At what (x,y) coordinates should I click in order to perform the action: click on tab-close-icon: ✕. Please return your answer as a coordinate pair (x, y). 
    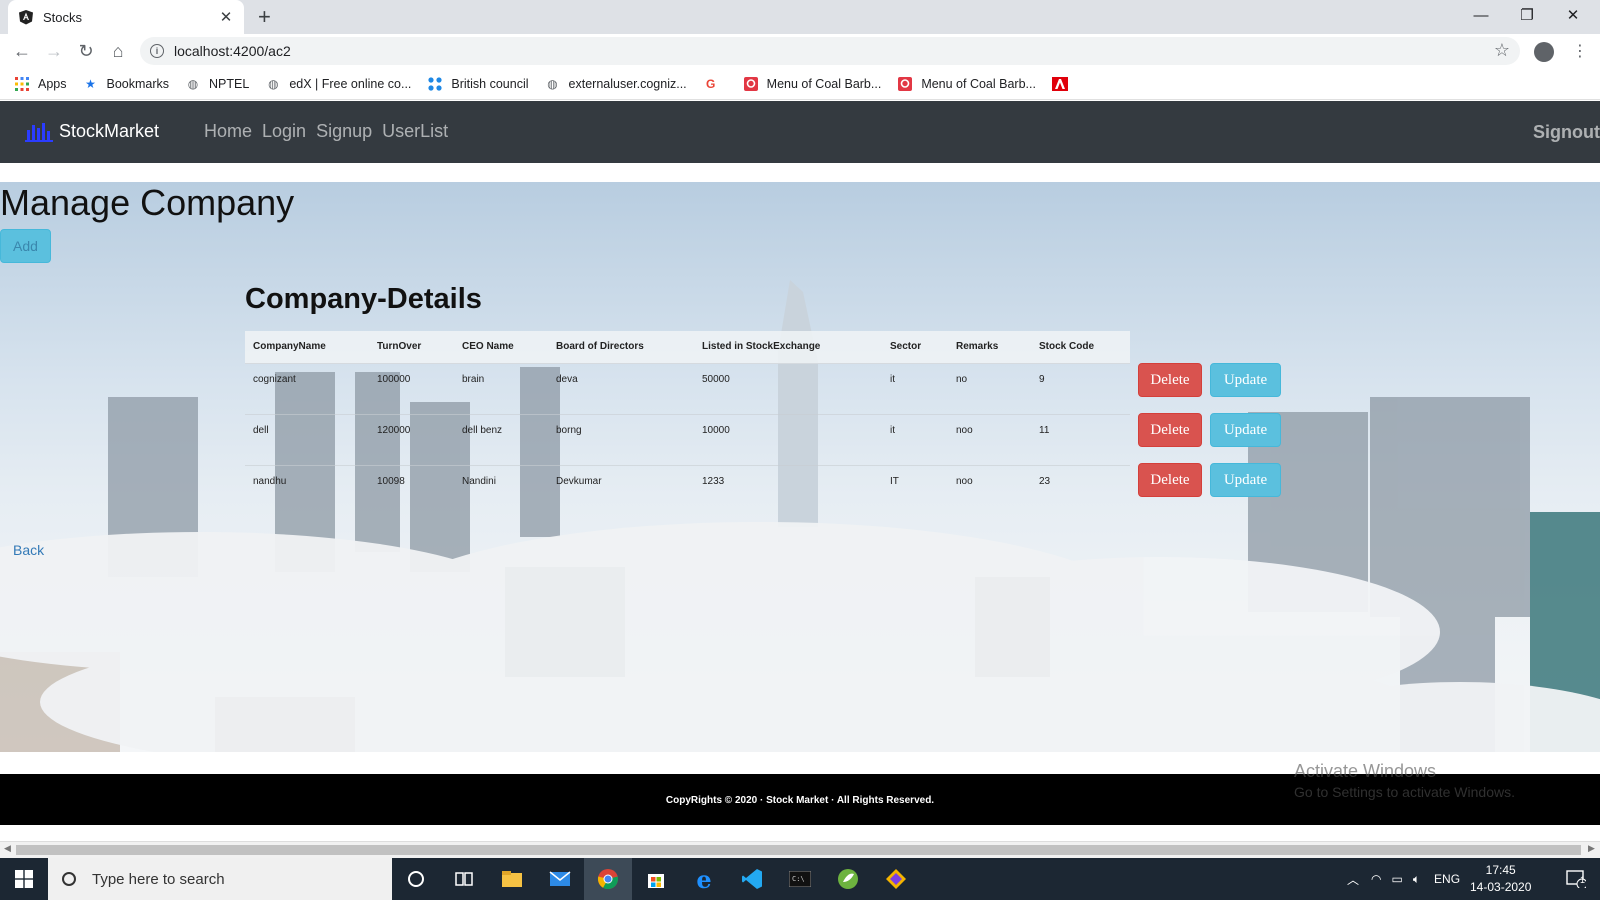
    Looking at the image, I should click on (226, 17).